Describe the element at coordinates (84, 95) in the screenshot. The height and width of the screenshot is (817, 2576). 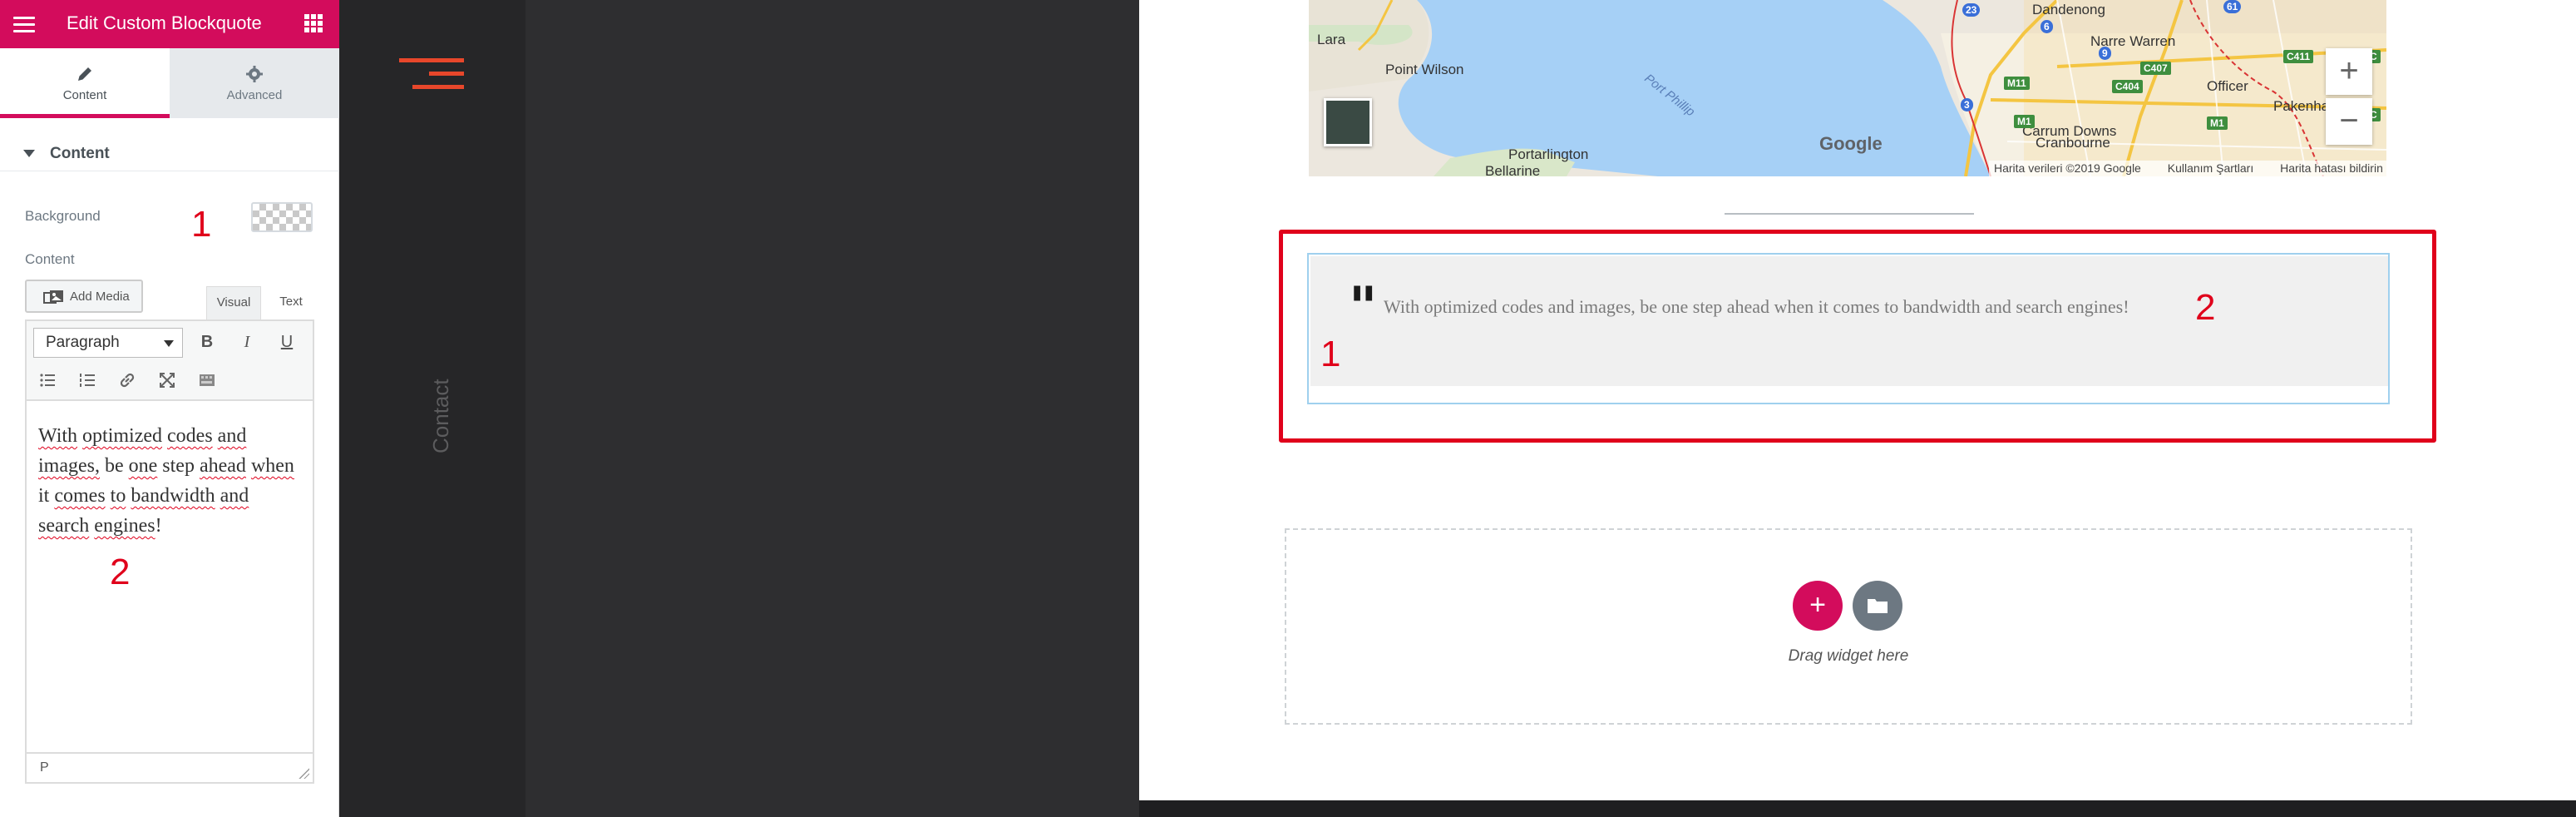
I see `tab-content-label: Content` at that location.